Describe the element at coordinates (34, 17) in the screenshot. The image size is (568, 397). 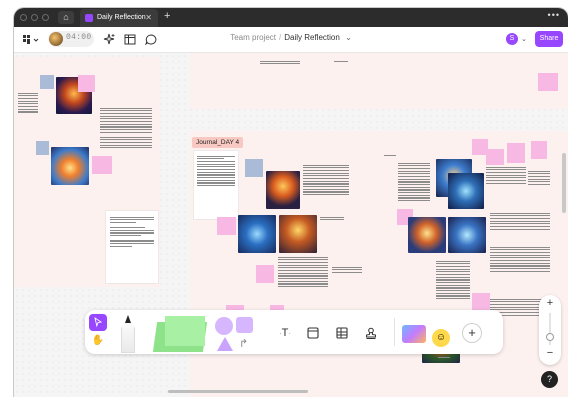
I see `minimize-window-dot` at that location.